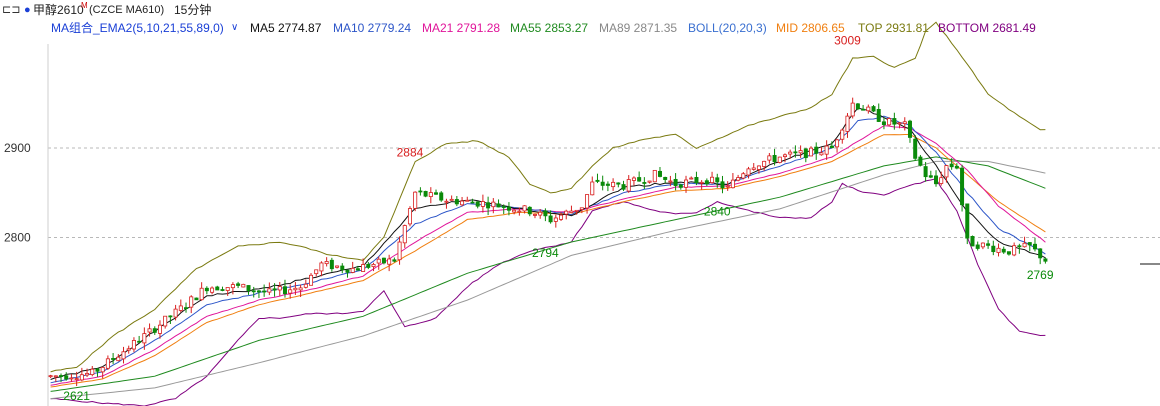 Image resolution: width=1160 pixels, height=406 pixels. I want to click on legend-bottom: BOTTOM 2681.49, so click(987, 28).